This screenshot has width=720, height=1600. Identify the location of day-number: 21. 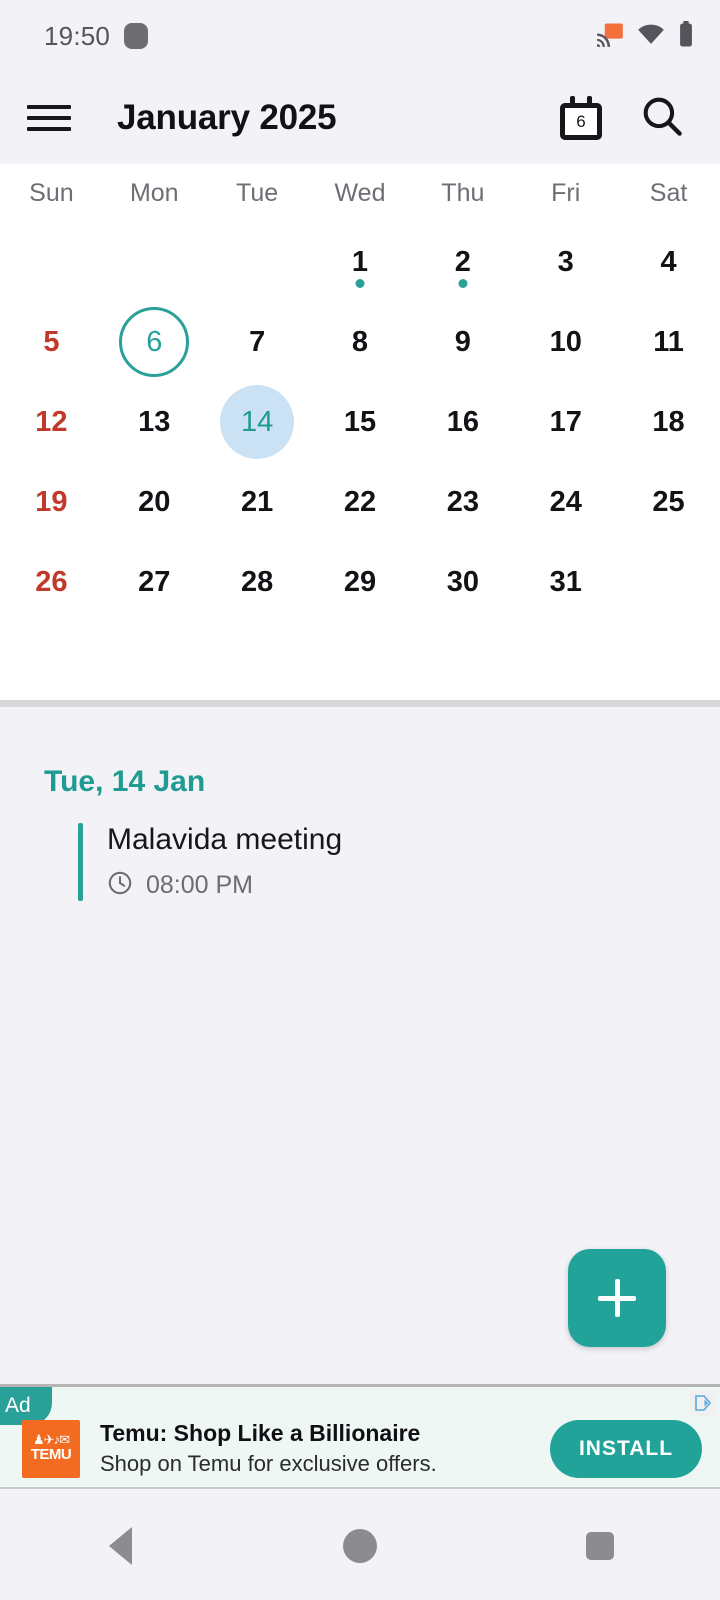
(257, 501).